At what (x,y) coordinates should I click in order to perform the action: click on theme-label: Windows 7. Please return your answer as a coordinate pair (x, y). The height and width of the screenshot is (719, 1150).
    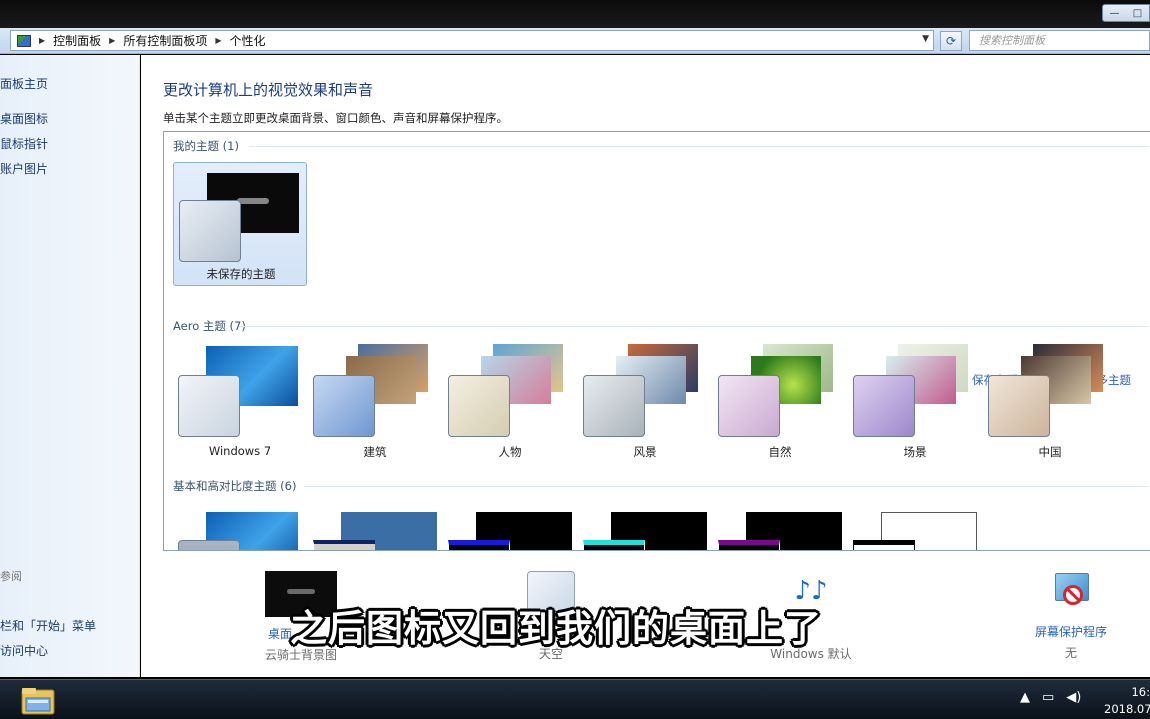
    Looking at the image, I should click on (240, 451).